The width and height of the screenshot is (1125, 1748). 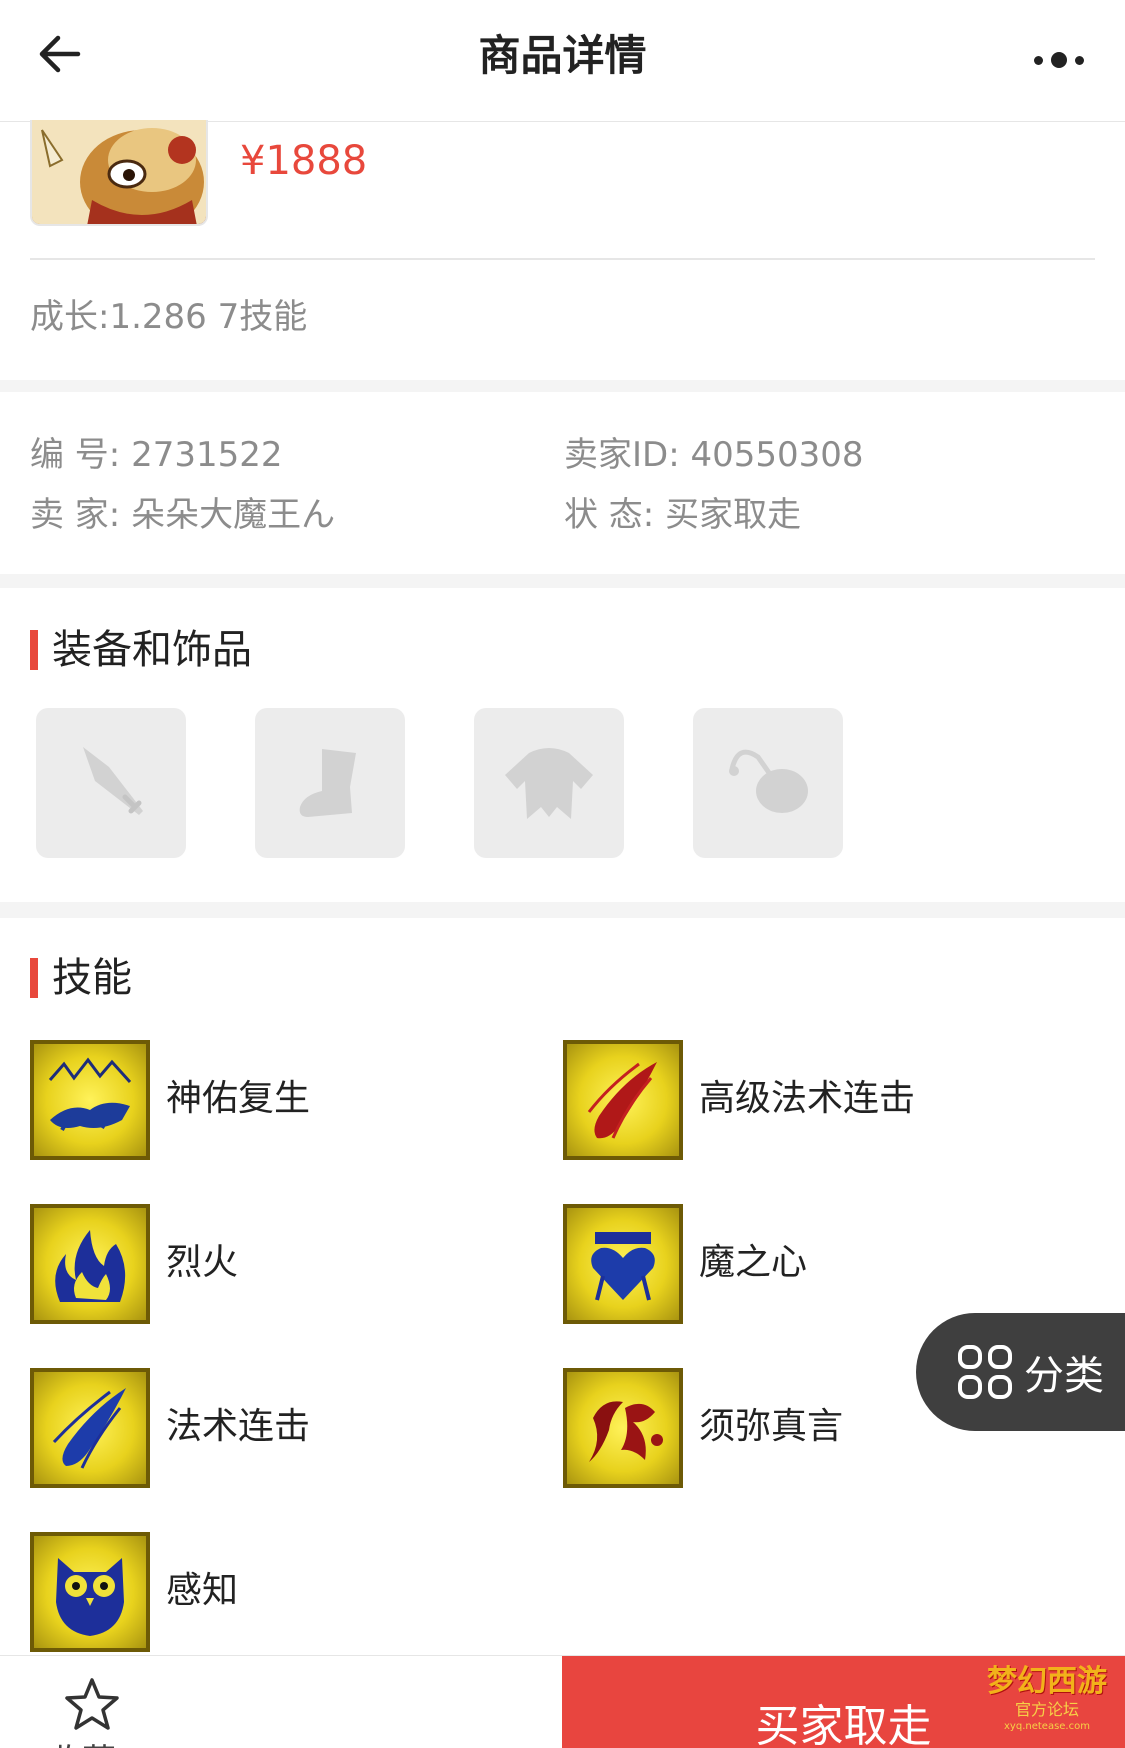 I want to click on boot-icon, so click(x=327, y=783).